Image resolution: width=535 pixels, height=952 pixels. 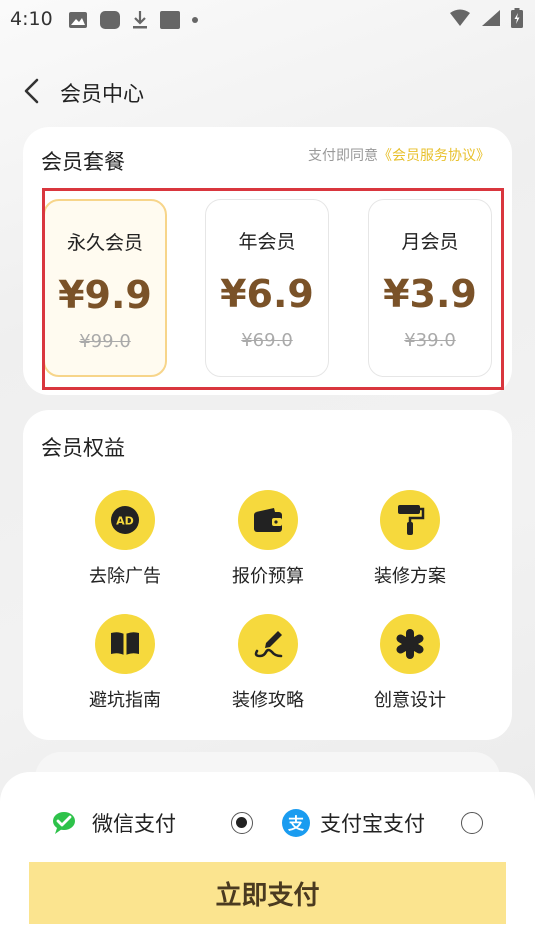 I want to click on agreement-text: 支付即同意《会员服务协议》, so click(x=399, y=155).